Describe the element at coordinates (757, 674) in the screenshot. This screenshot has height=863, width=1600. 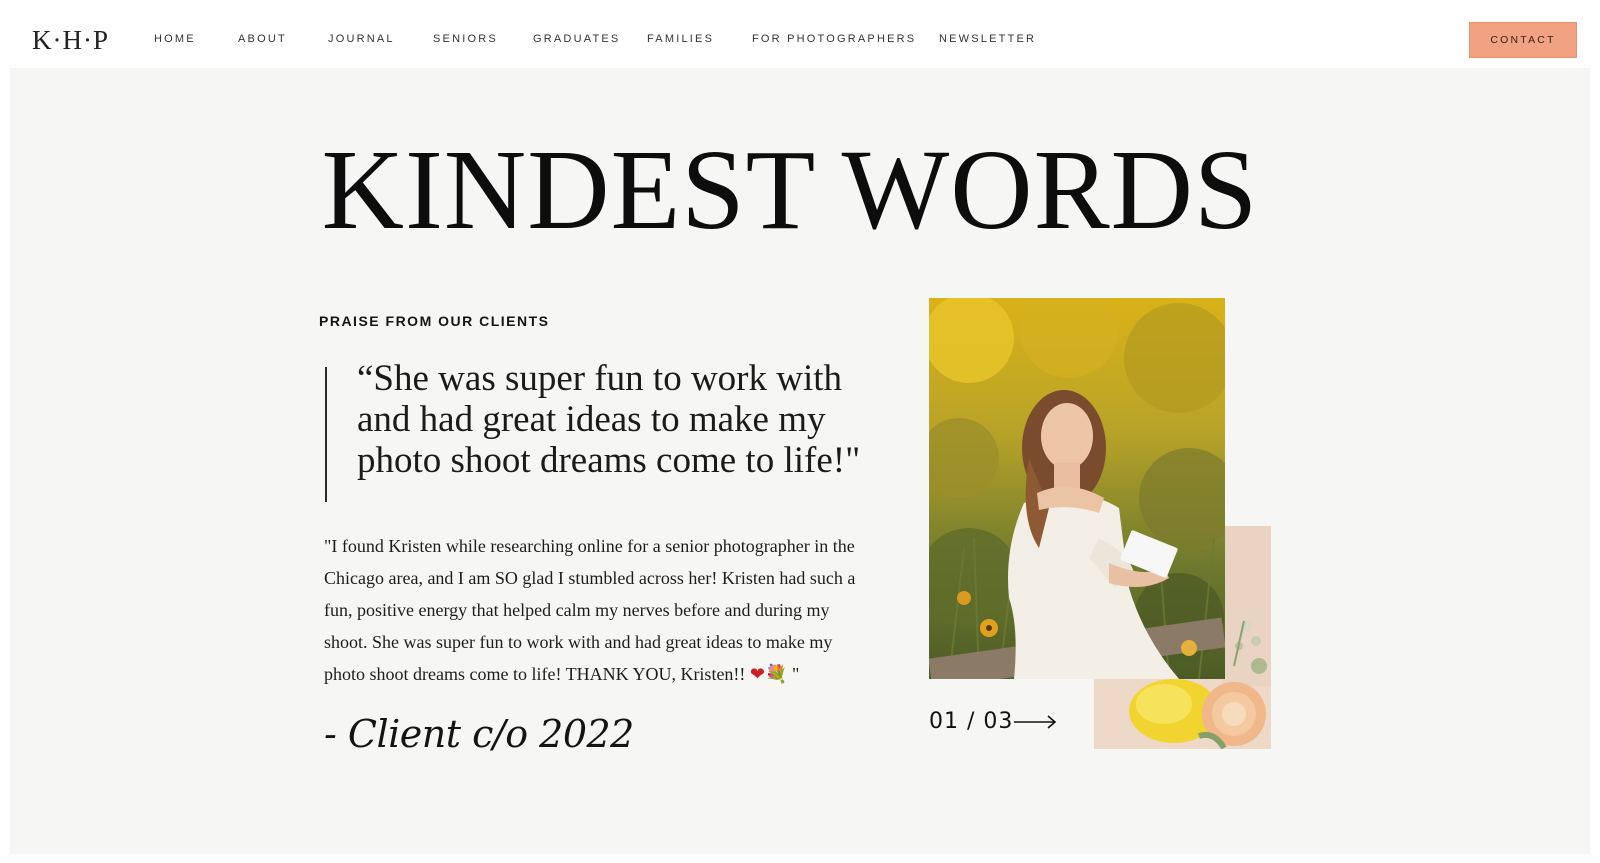
I see `heart-emoji-icon: ❤` at that location.